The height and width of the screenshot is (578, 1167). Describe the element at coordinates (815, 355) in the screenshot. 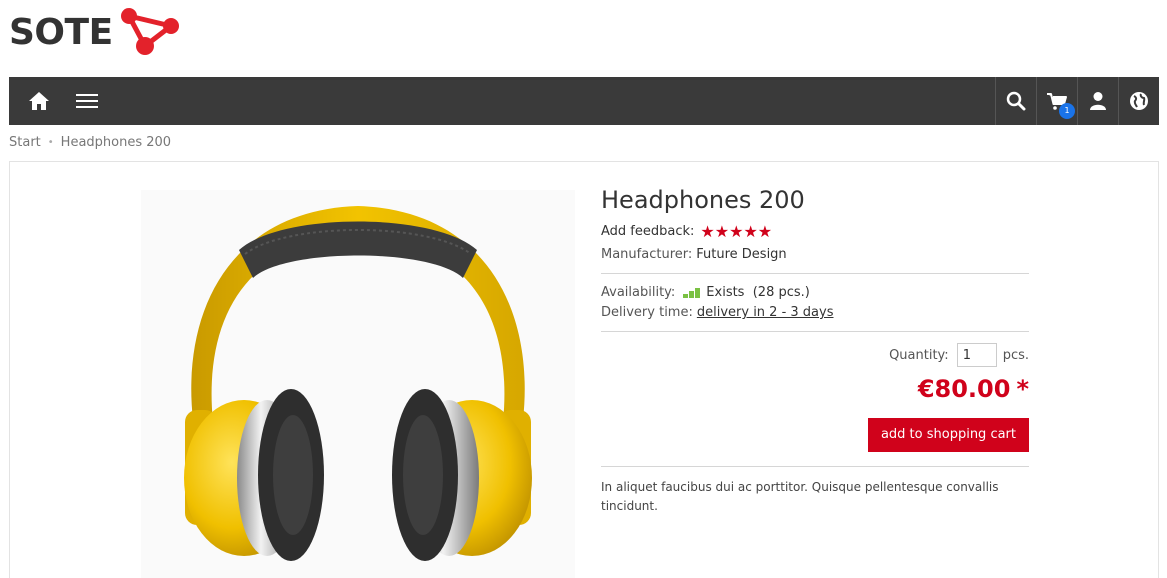

I see `quantity-row: Quantity: pcs.` at that location.